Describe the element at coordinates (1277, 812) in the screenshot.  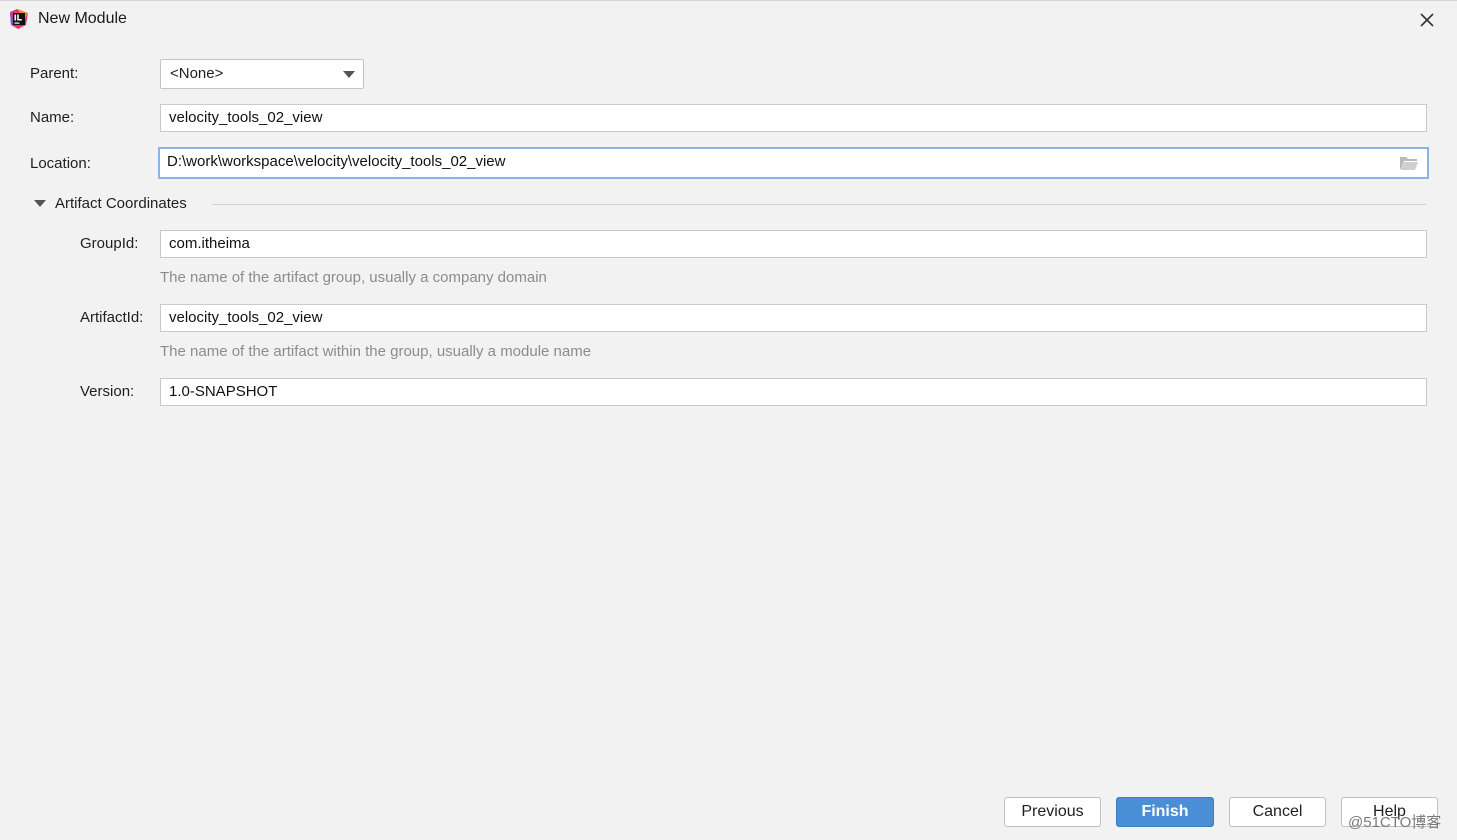
I see `cancel-button: Cancel` at that location.